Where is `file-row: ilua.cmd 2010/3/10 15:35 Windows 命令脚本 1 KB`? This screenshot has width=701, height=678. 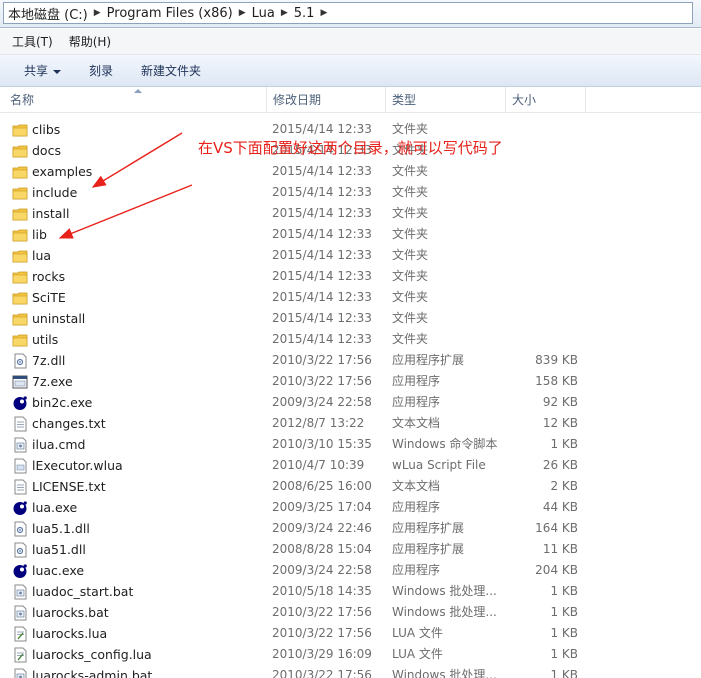 file-row: ilua.cmd 2010/3/10 15:35 Windows 命令脚本 1 KB is located at coordinates (350, 444).